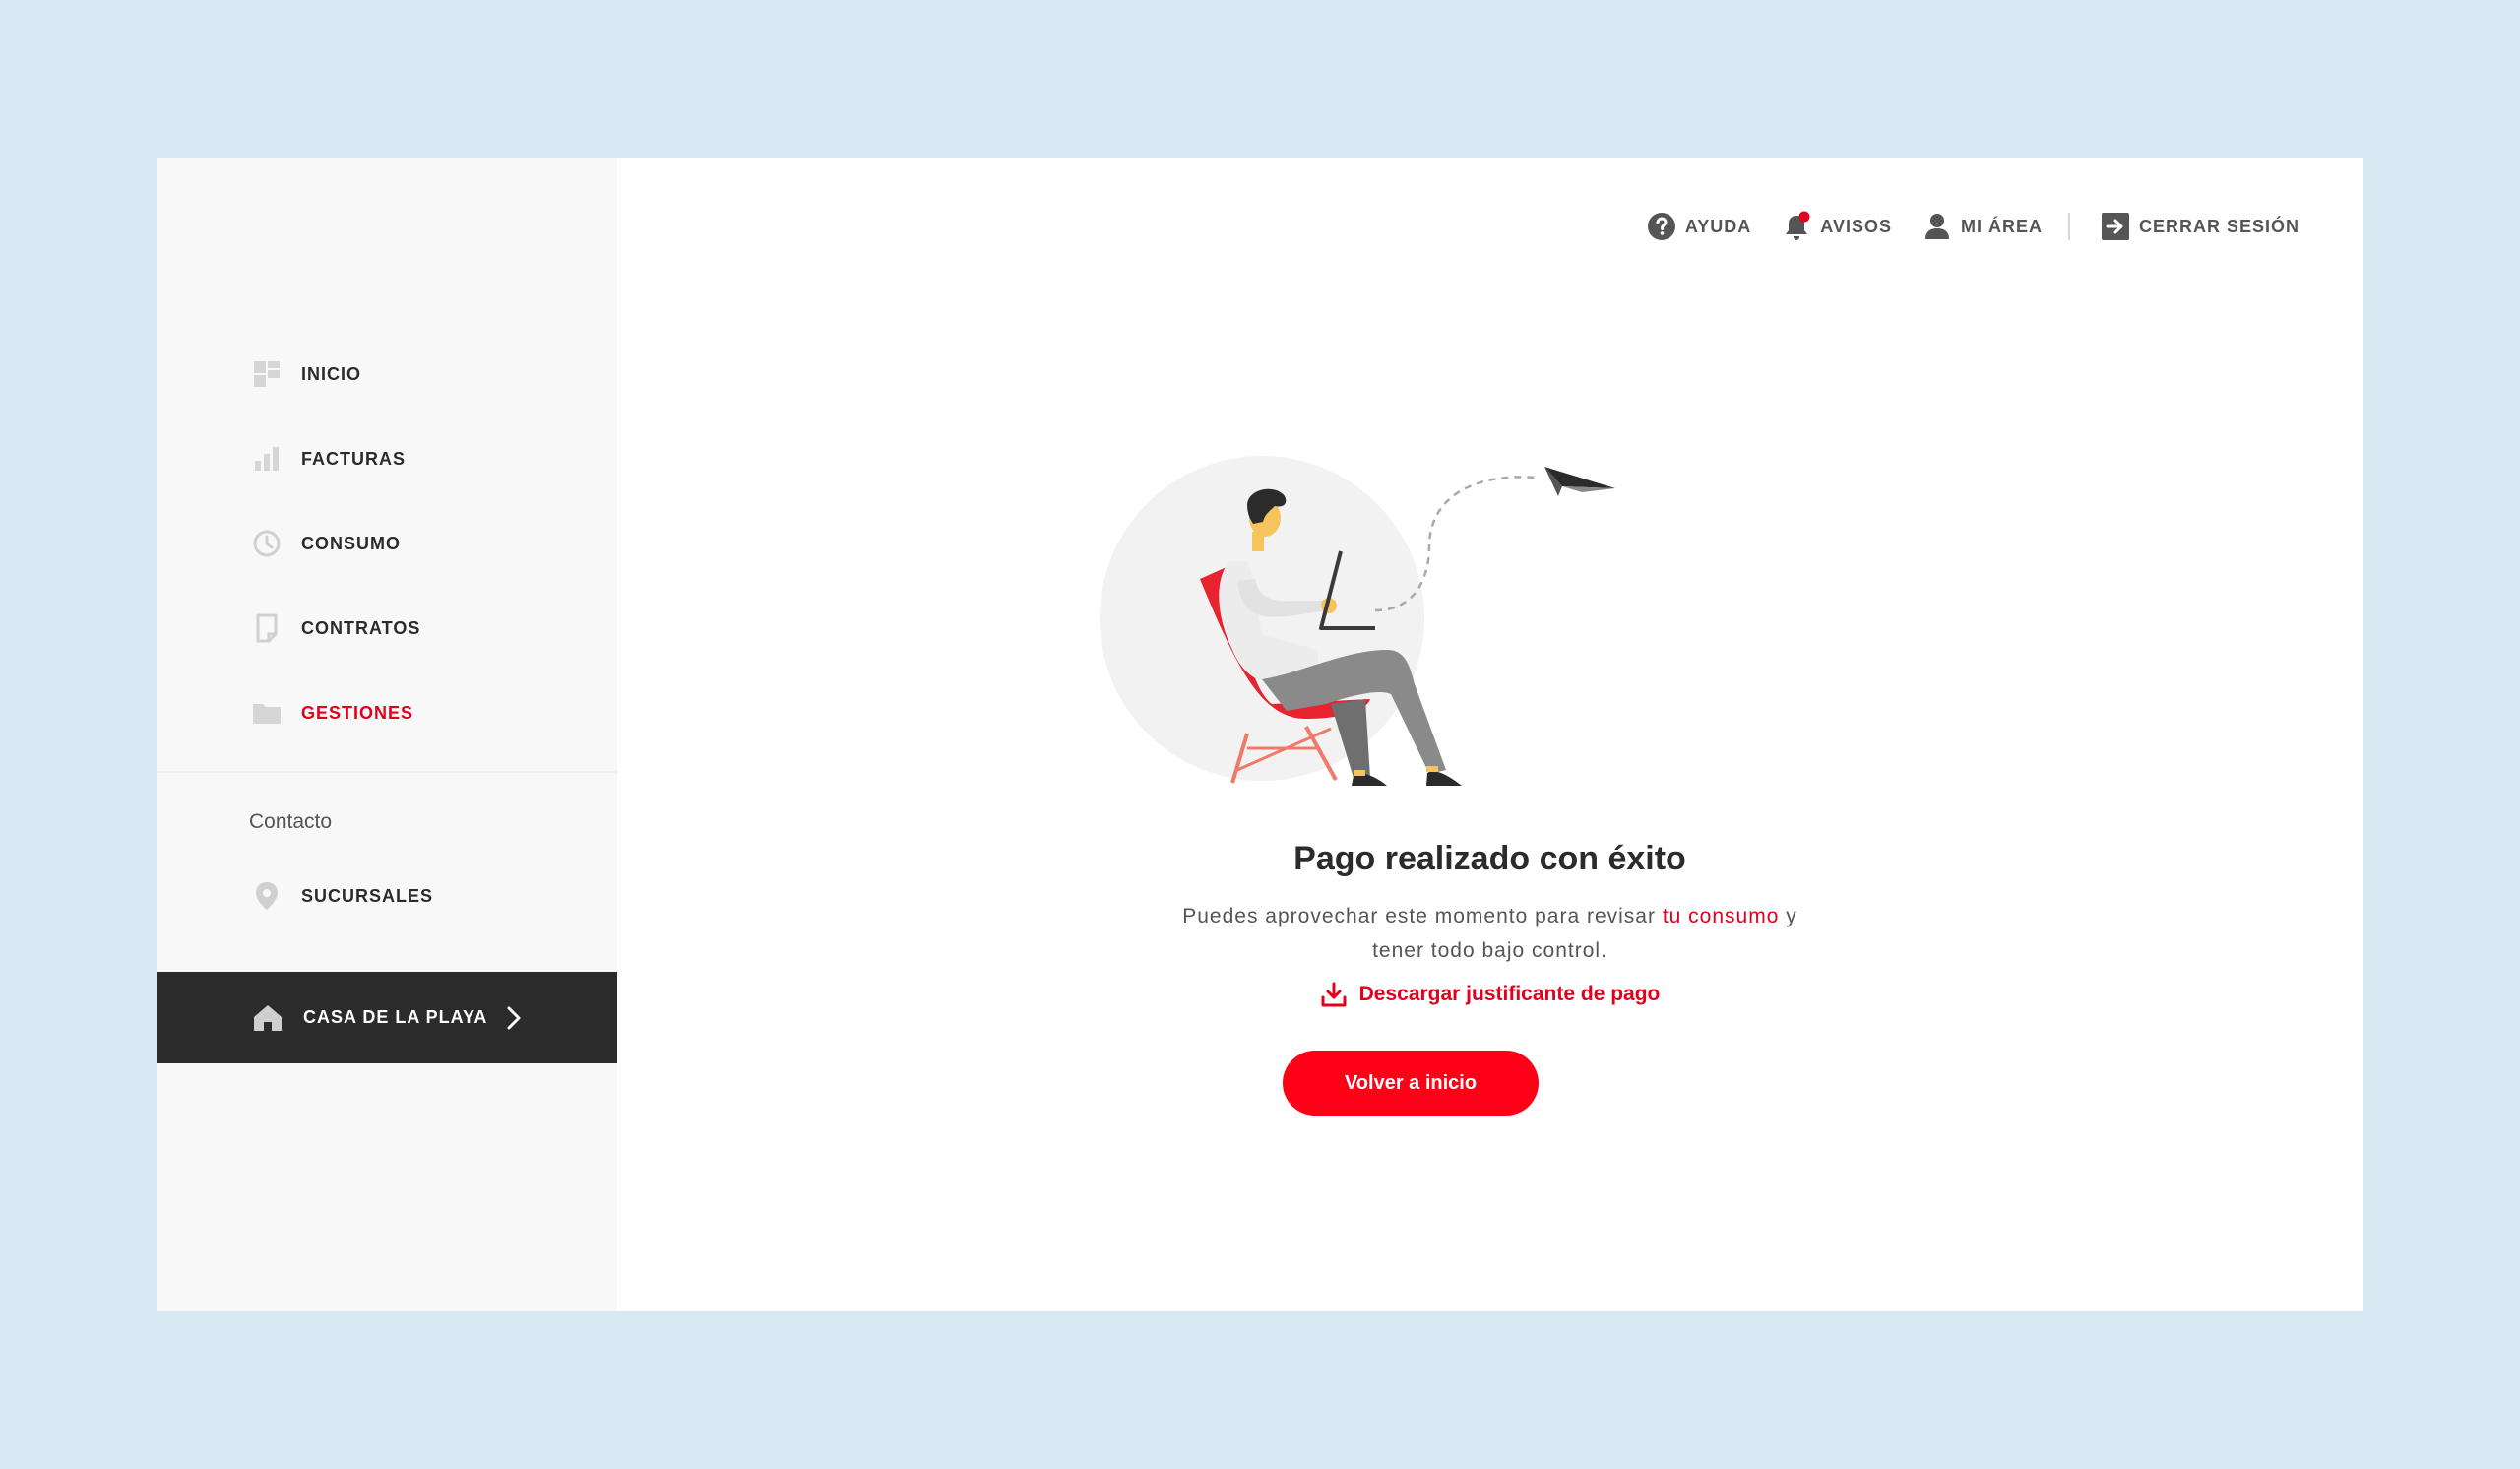 The height and width of the screenshot is (1469, 2520). Describe the element at coordinates (1334, 995) in the screenshot. I see `download-icon` at that location.